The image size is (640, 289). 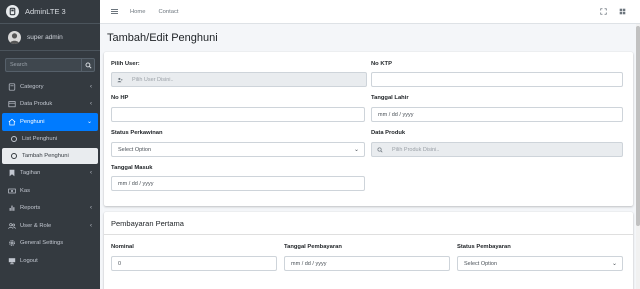 I want to click on sidebar-item-logout: Logout, so click(x=50, y=261).